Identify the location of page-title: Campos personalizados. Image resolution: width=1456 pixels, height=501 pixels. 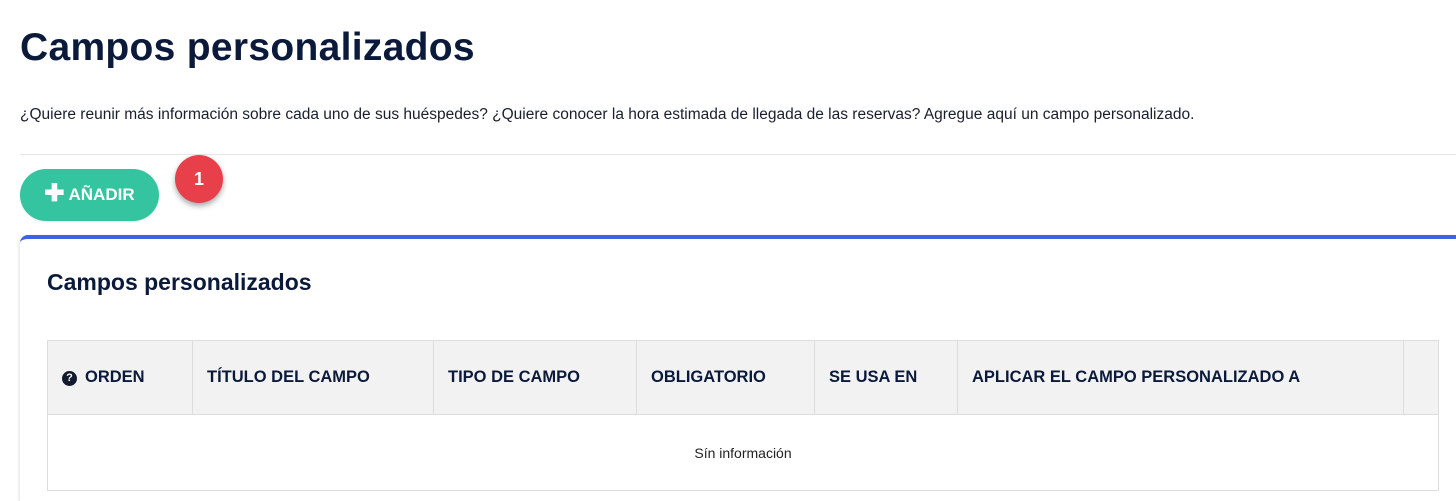
(247, 47).